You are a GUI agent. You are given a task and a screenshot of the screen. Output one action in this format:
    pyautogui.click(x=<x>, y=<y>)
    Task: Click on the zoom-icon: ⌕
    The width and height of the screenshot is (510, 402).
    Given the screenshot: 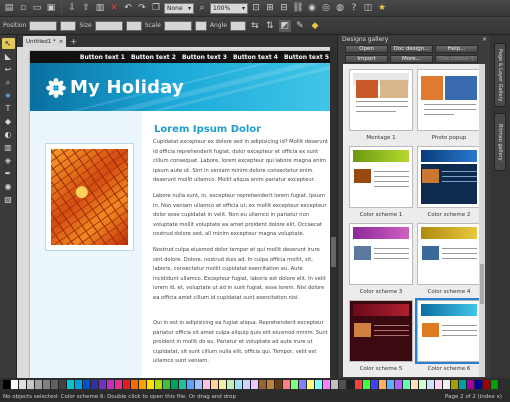 What is the action you would take?
    pyautogui.click(x=202, y=8)
    